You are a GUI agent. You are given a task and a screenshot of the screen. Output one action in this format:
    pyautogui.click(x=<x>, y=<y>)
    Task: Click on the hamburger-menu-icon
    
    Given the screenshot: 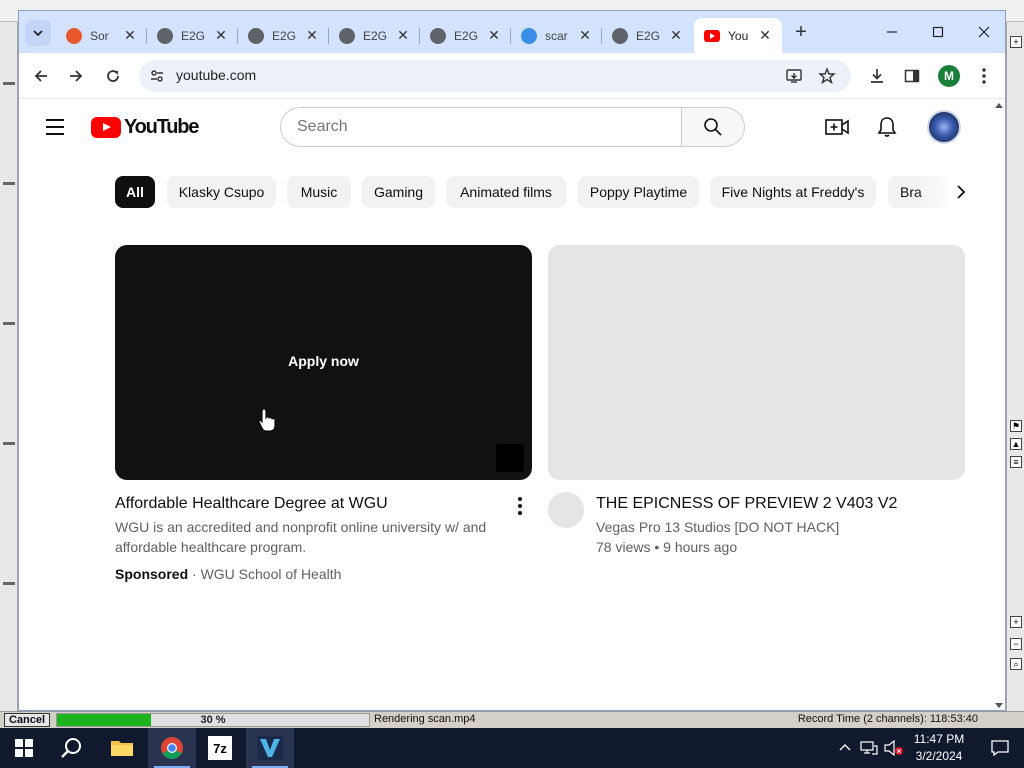 What is the action you would take?
    pyautogui.click(x=55, y=127)
    